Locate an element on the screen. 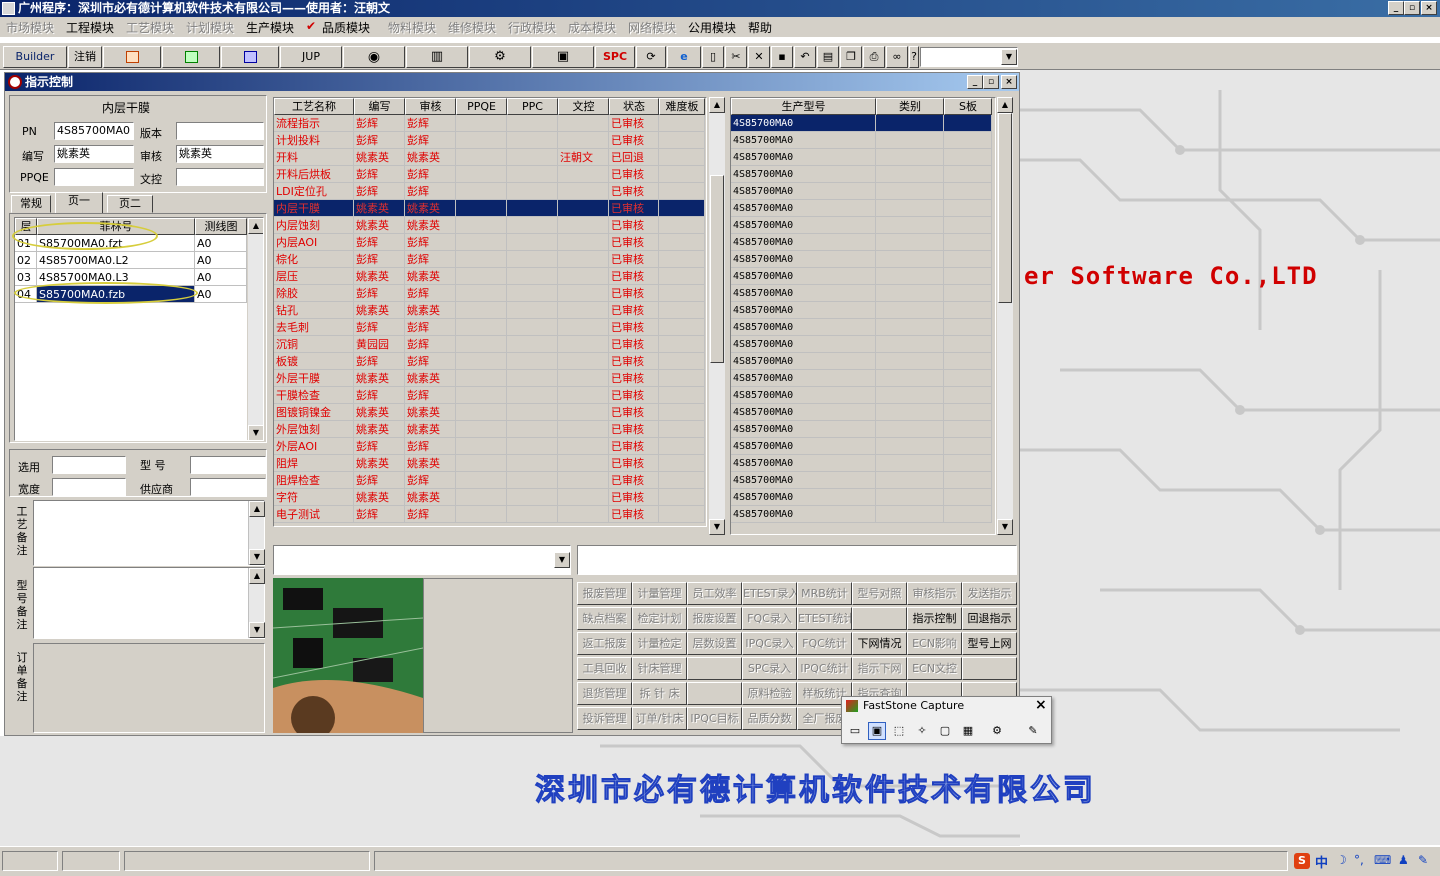 This screenshot has height=876, width=1440. function-button-2-4: FQC统计 is located at coordinates (824, 643).